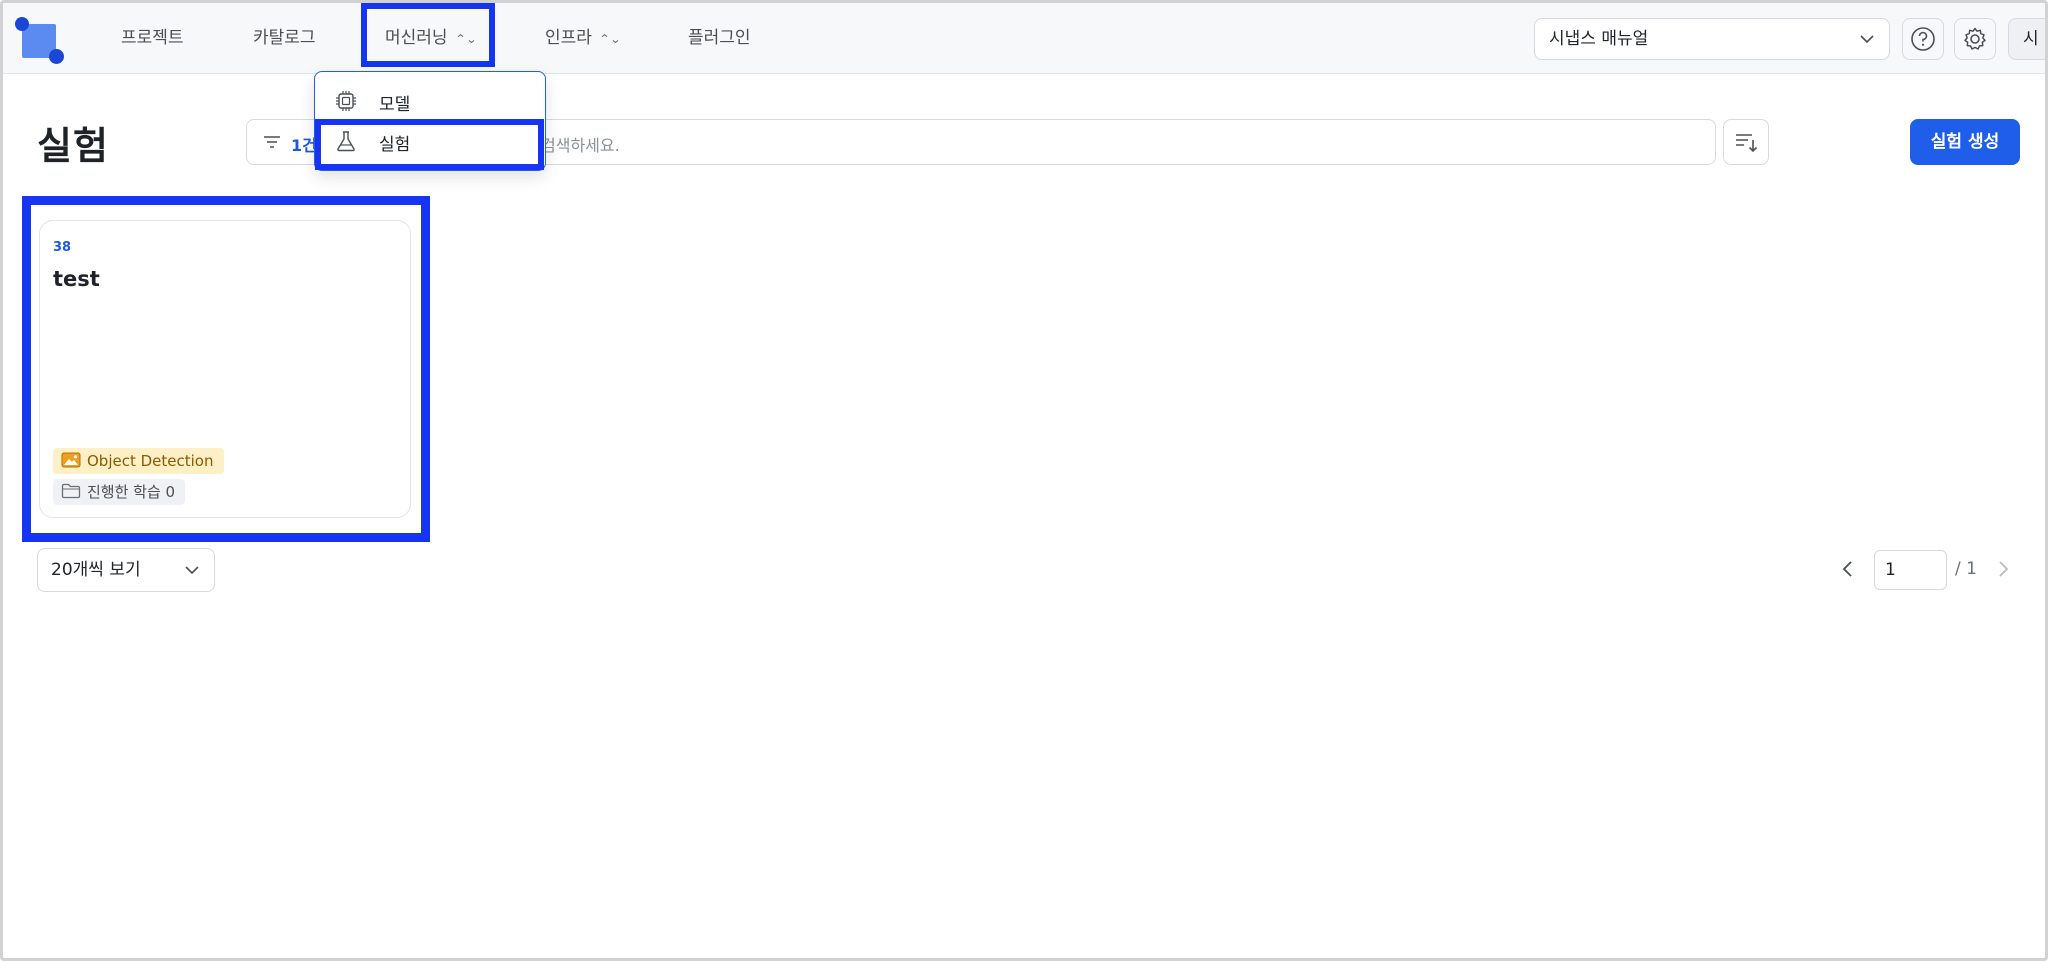 The image size is (2048, 961). What do you see at coordinates (71, 491) in the screenshot?
I see `folder-icon` at bounding box center [71, 491].